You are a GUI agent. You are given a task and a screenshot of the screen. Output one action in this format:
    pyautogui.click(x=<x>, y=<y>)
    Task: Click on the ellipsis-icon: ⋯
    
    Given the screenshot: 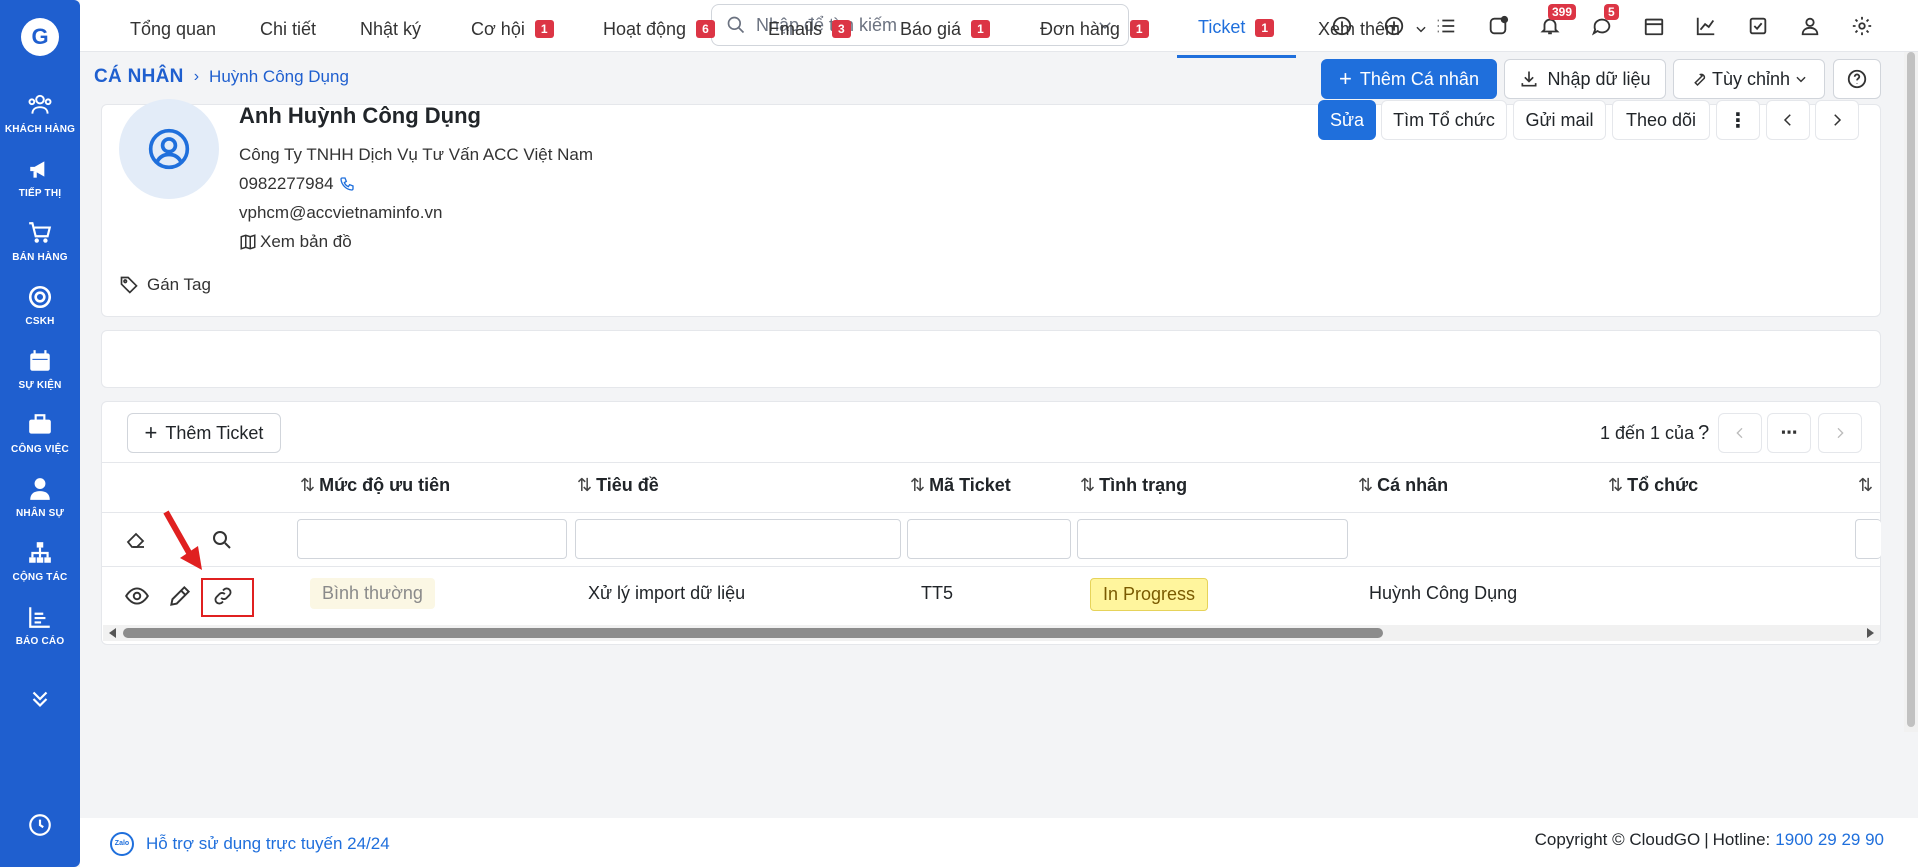 What is the action you would take?
    pyautogui.click(x=1789, y=432)
    